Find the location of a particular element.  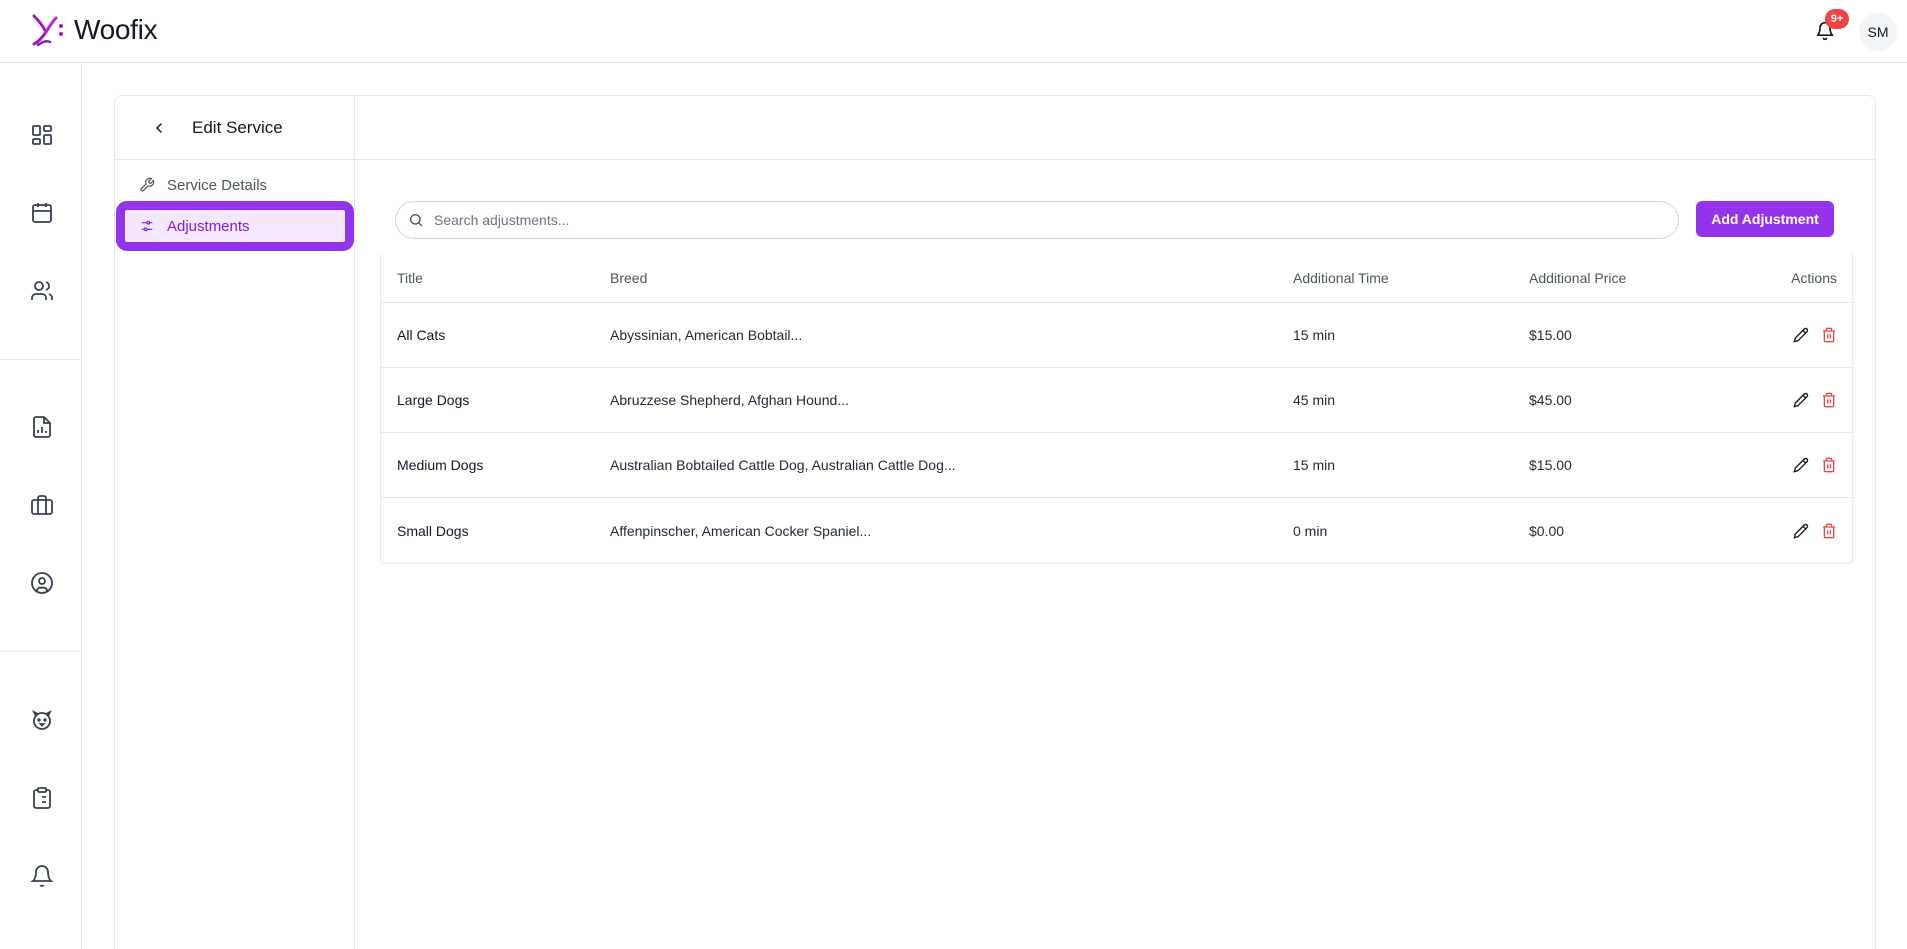

notification-count-badge: 9+ is located at coordinates (1837, 19).